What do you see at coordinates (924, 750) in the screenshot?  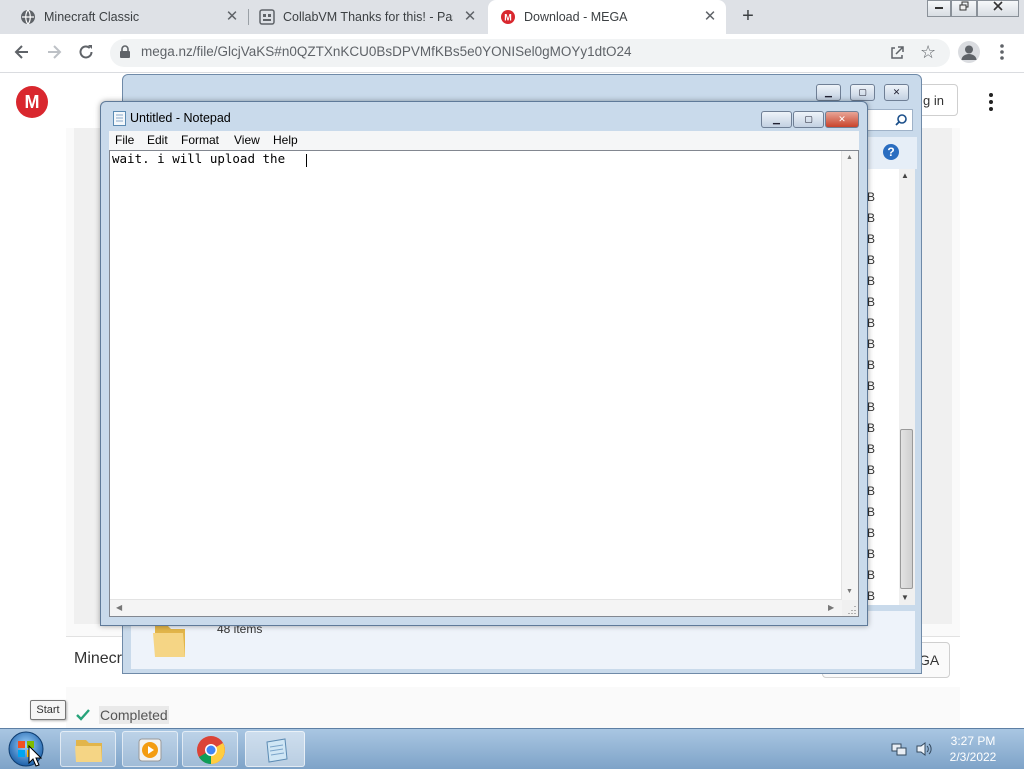 I see `volume-icon` at bounding box center [924, 750].